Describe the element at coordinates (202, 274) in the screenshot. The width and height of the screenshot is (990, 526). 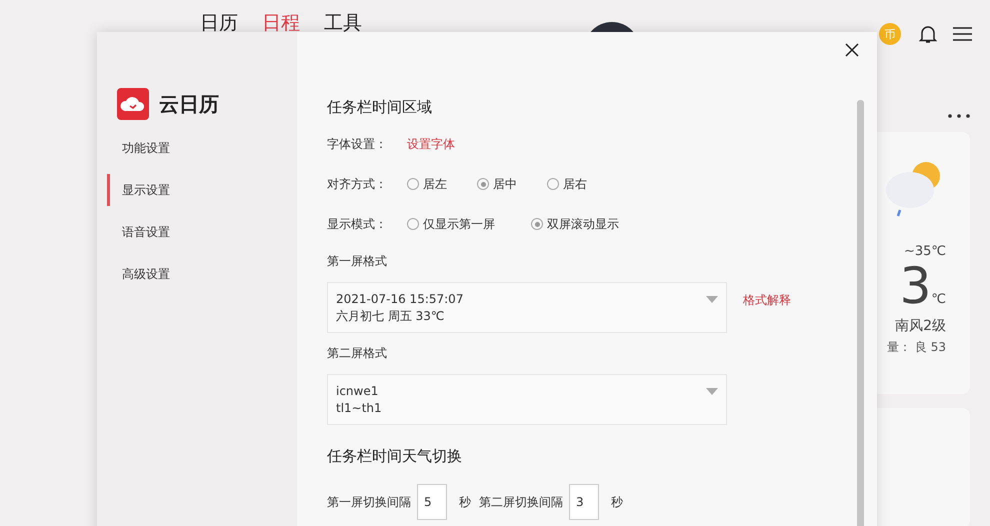
I see `settings-menu-item: 高级设置` at that location.